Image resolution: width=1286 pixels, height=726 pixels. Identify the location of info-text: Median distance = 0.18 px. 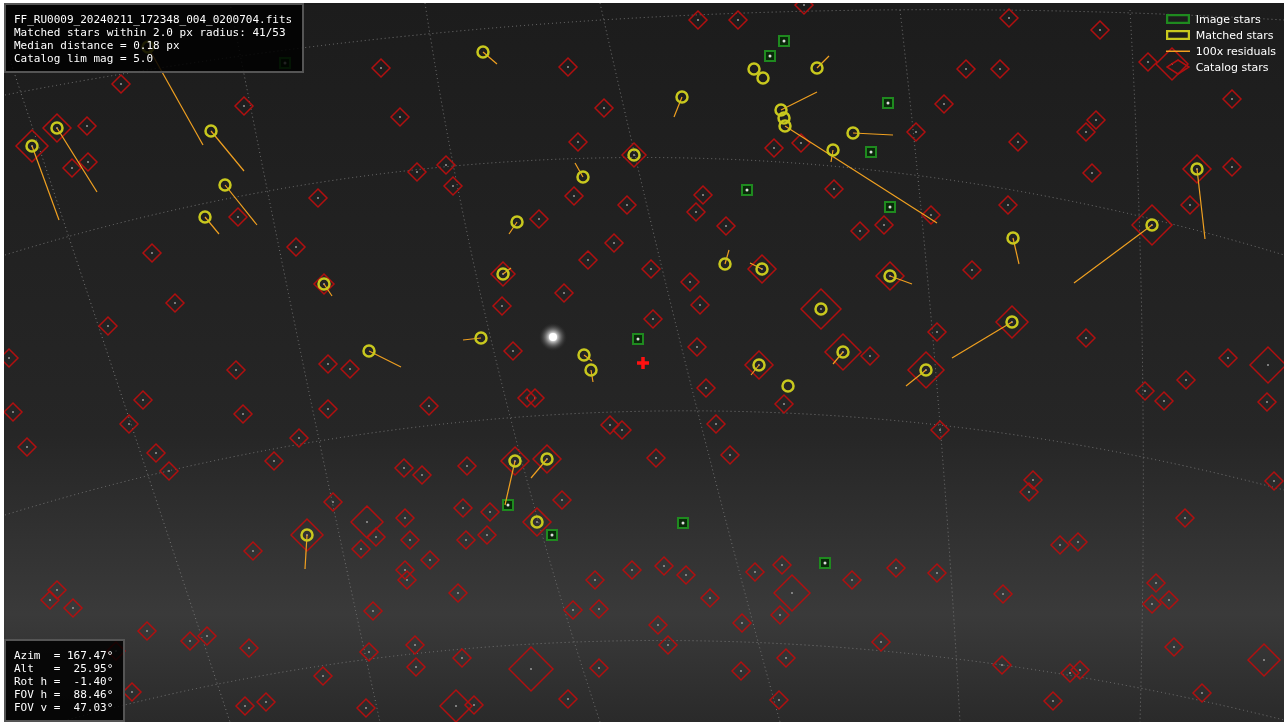
(97, 45).